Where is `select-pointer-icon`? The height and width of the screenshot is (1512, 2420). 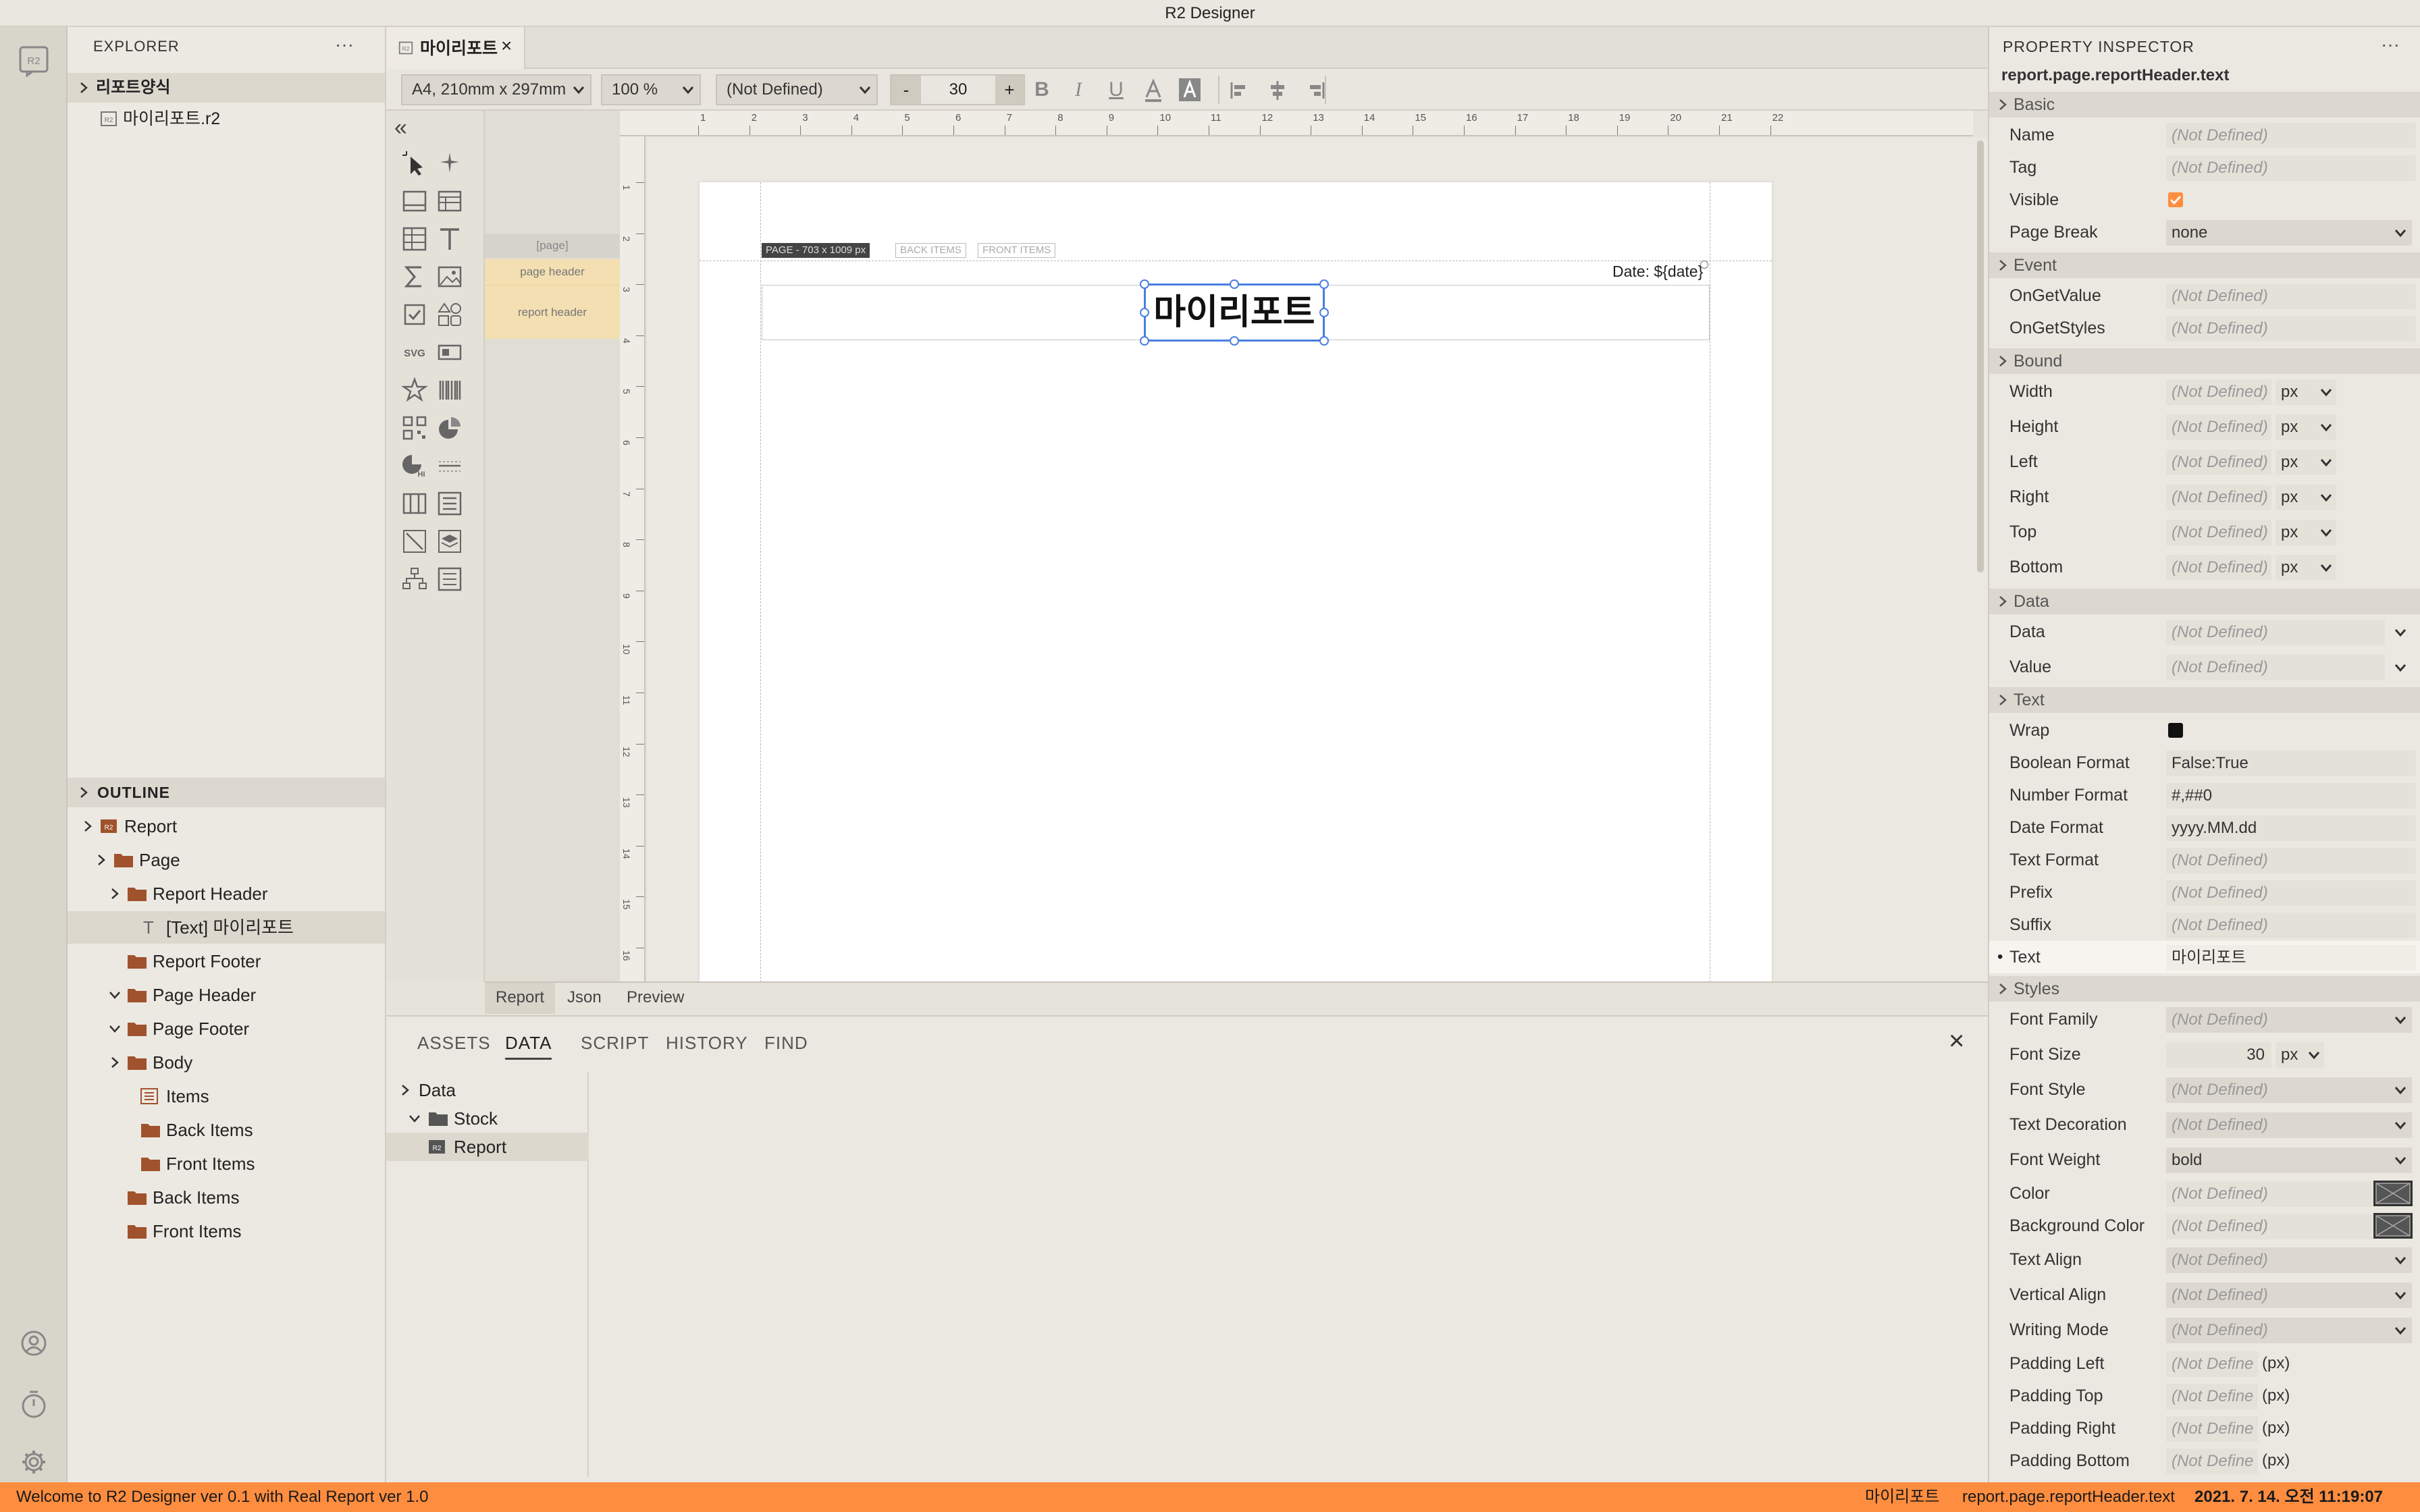 select-pointer-icon is located at coordinates (414, 163).